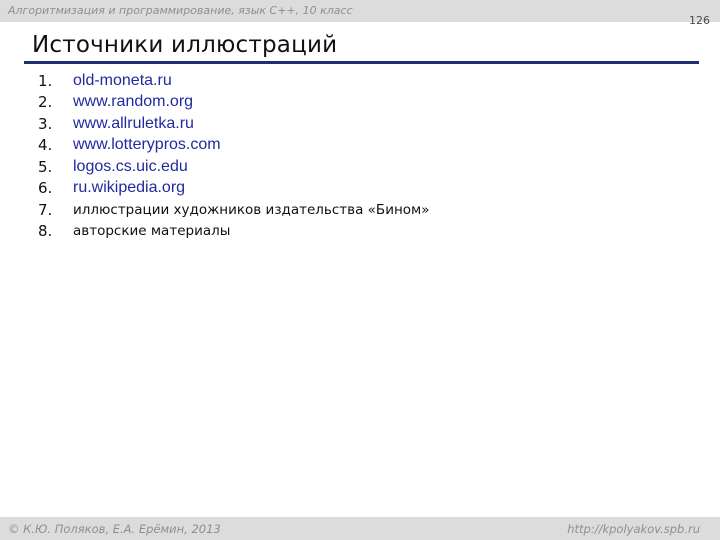 This screenshot has height=540, width=720. What do you see at coordinates (45, 80) in the screenshot?
I see `item-number: 1.` at bounding box center [45, 80].